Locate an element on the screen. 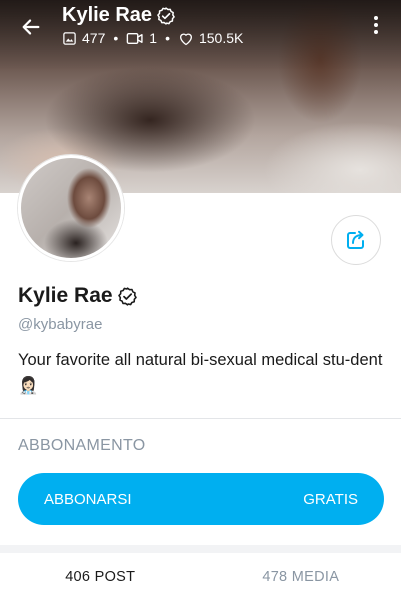 The height and width of the screenshot is (600, 401). divider is located at coordinates (200, 418).